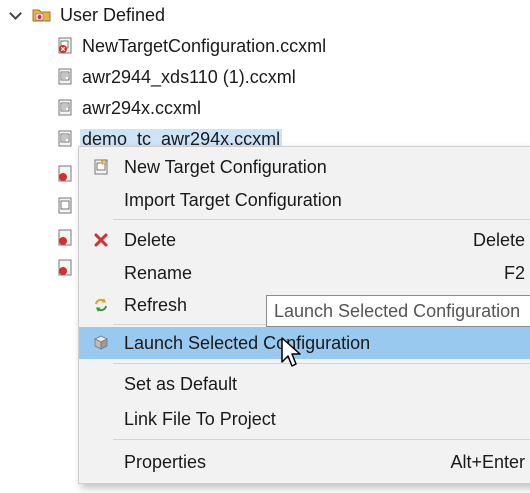  I want to click on menu-item-delete: Delete Delete, so click(304, 240).